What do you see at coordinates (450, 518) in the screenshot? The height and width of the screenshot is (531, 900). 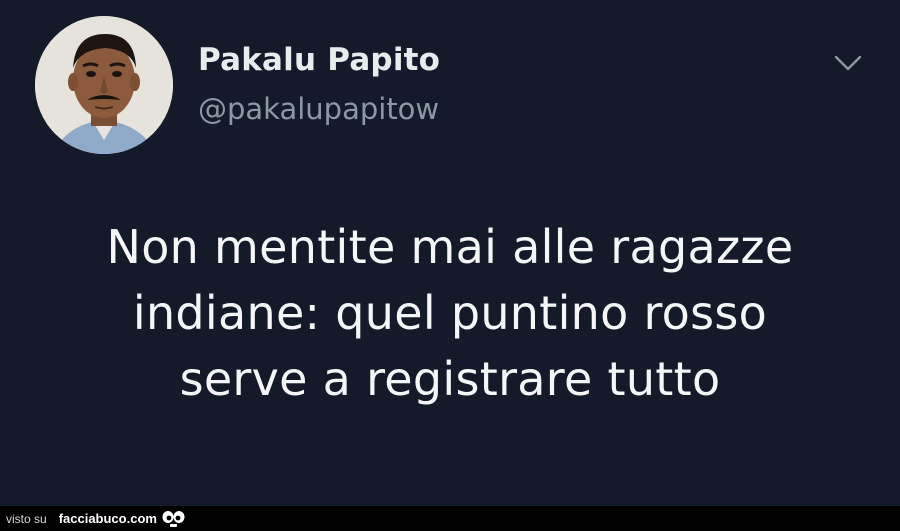 I see `watermark-footer: visto su facciabuco.com` at bounding box center [450, 518].